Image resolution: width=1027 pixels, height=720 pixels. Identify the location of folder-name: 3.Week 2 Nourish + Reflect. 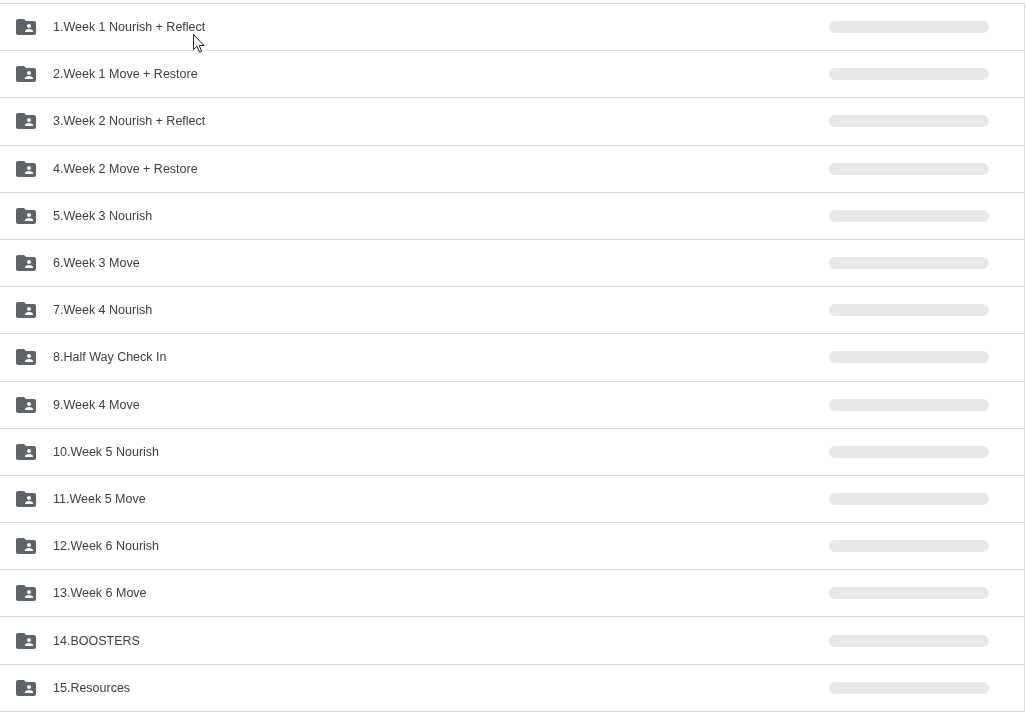
(129, 121).